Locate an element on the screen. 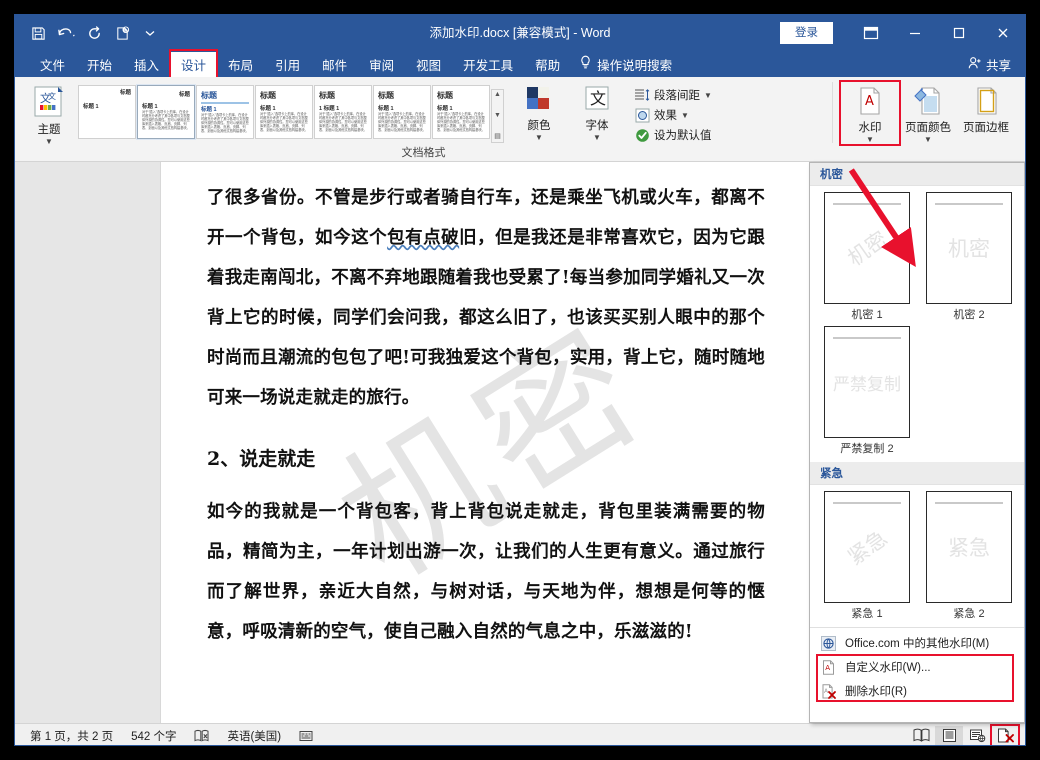 The image size is (1040, 760). gallery-scroll: ▲ ▼ ▤ is located at coordinates (497, 116).